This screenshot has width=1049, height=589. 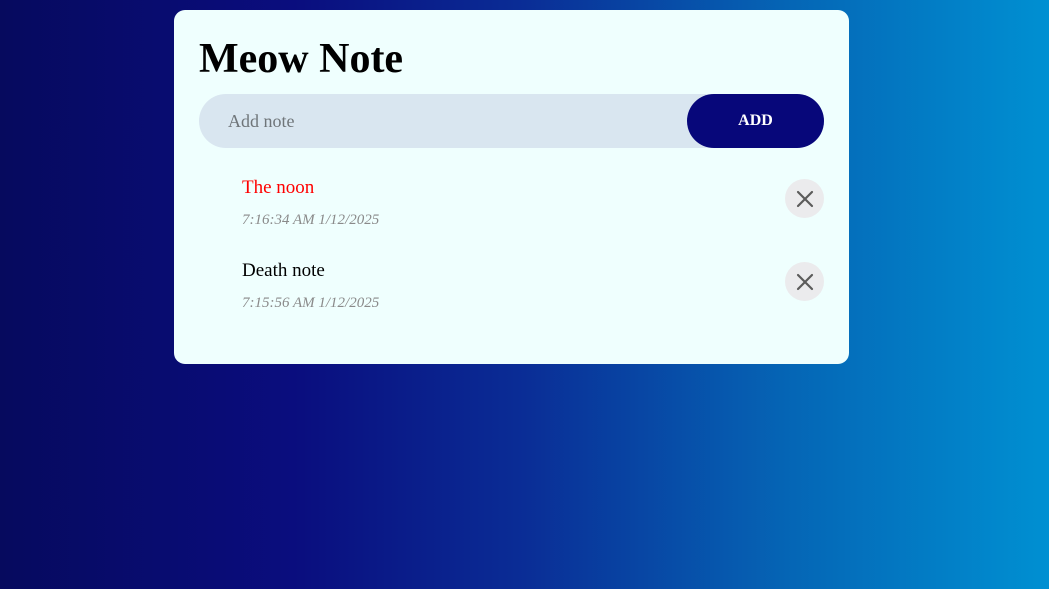 What do you see at coordinates (301, 59) in the screenshot?
I see `app-title: Meow Note` at bounding box center [301, 59].